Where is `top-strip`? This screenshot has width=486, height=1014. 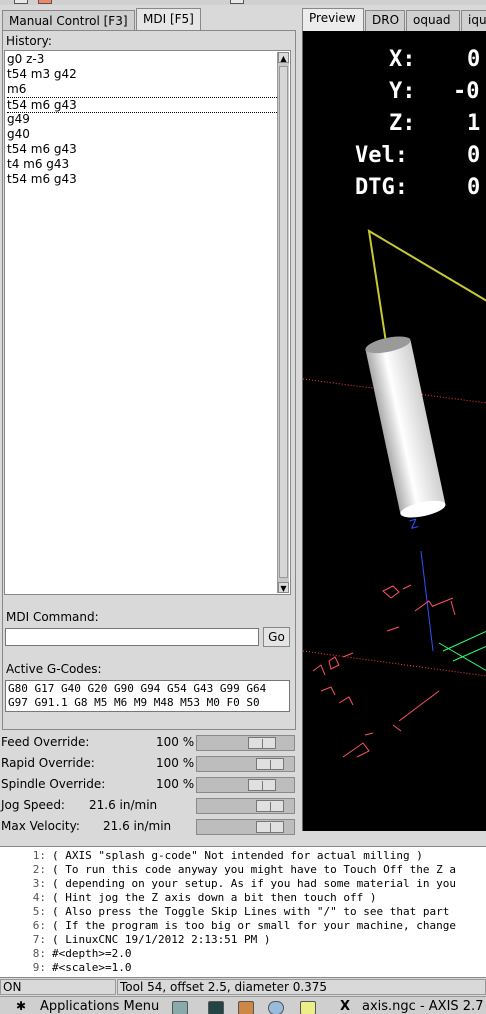 top-strip is located at coordinates (243, 2).